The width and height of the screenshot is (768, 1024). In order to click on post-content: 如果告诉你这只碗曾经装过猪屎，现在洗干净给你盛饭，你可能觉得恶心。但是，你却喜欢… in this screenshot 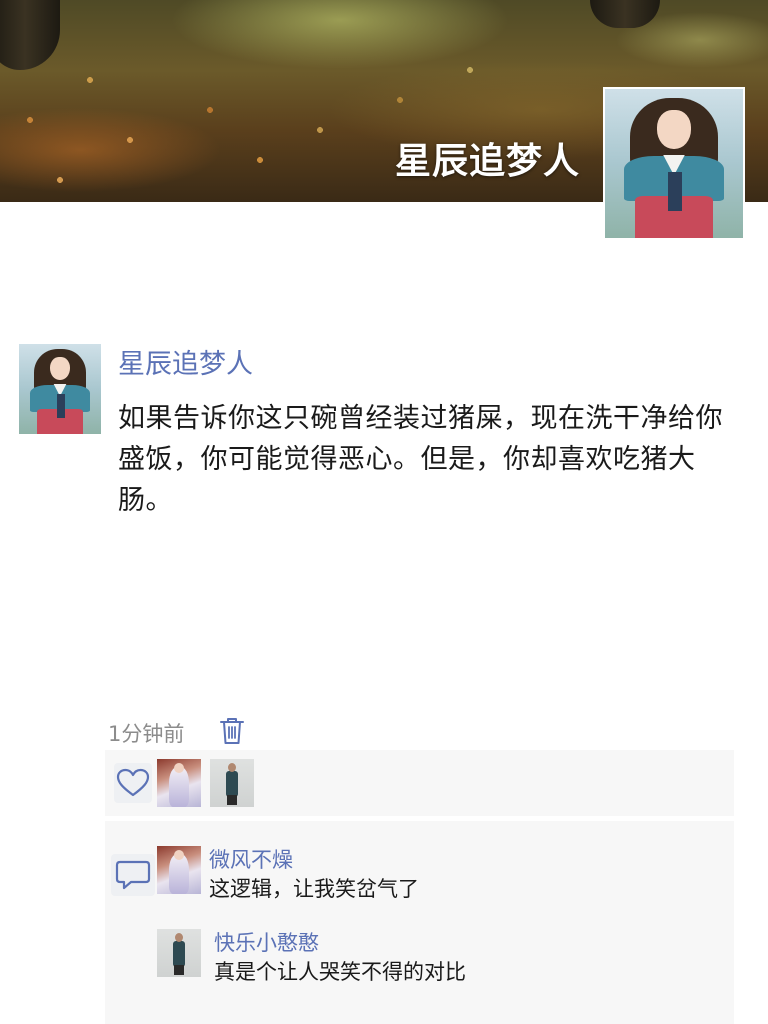, I will do `click(420, 459)`.